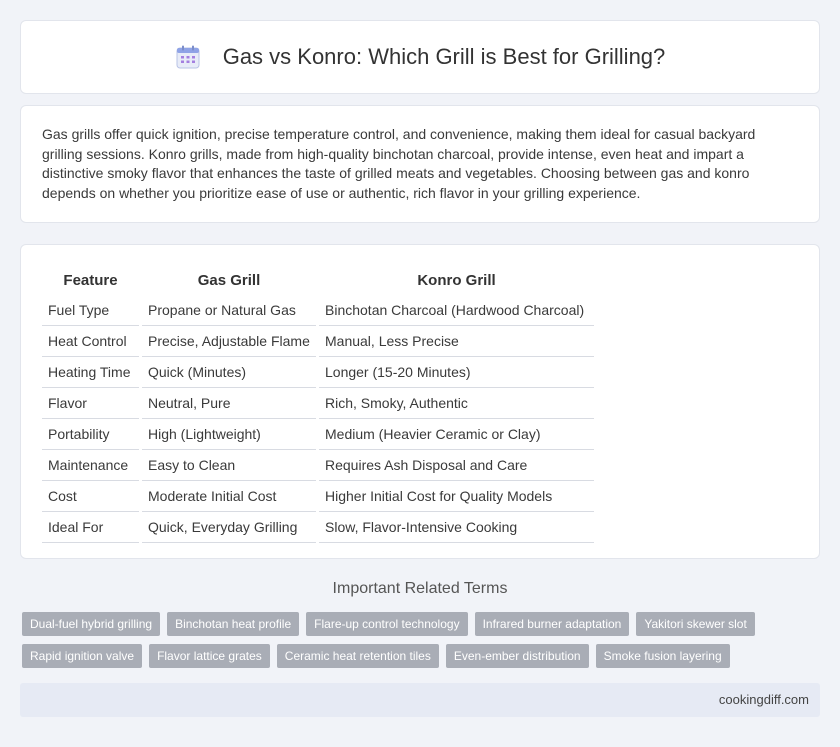 The image size is (840, 747). What do you see at coordinates (456, 372) in the screenshot?
I see `cell-konro-grill: Longer (15-20 Minutes)` at bounding box center [456, 372].